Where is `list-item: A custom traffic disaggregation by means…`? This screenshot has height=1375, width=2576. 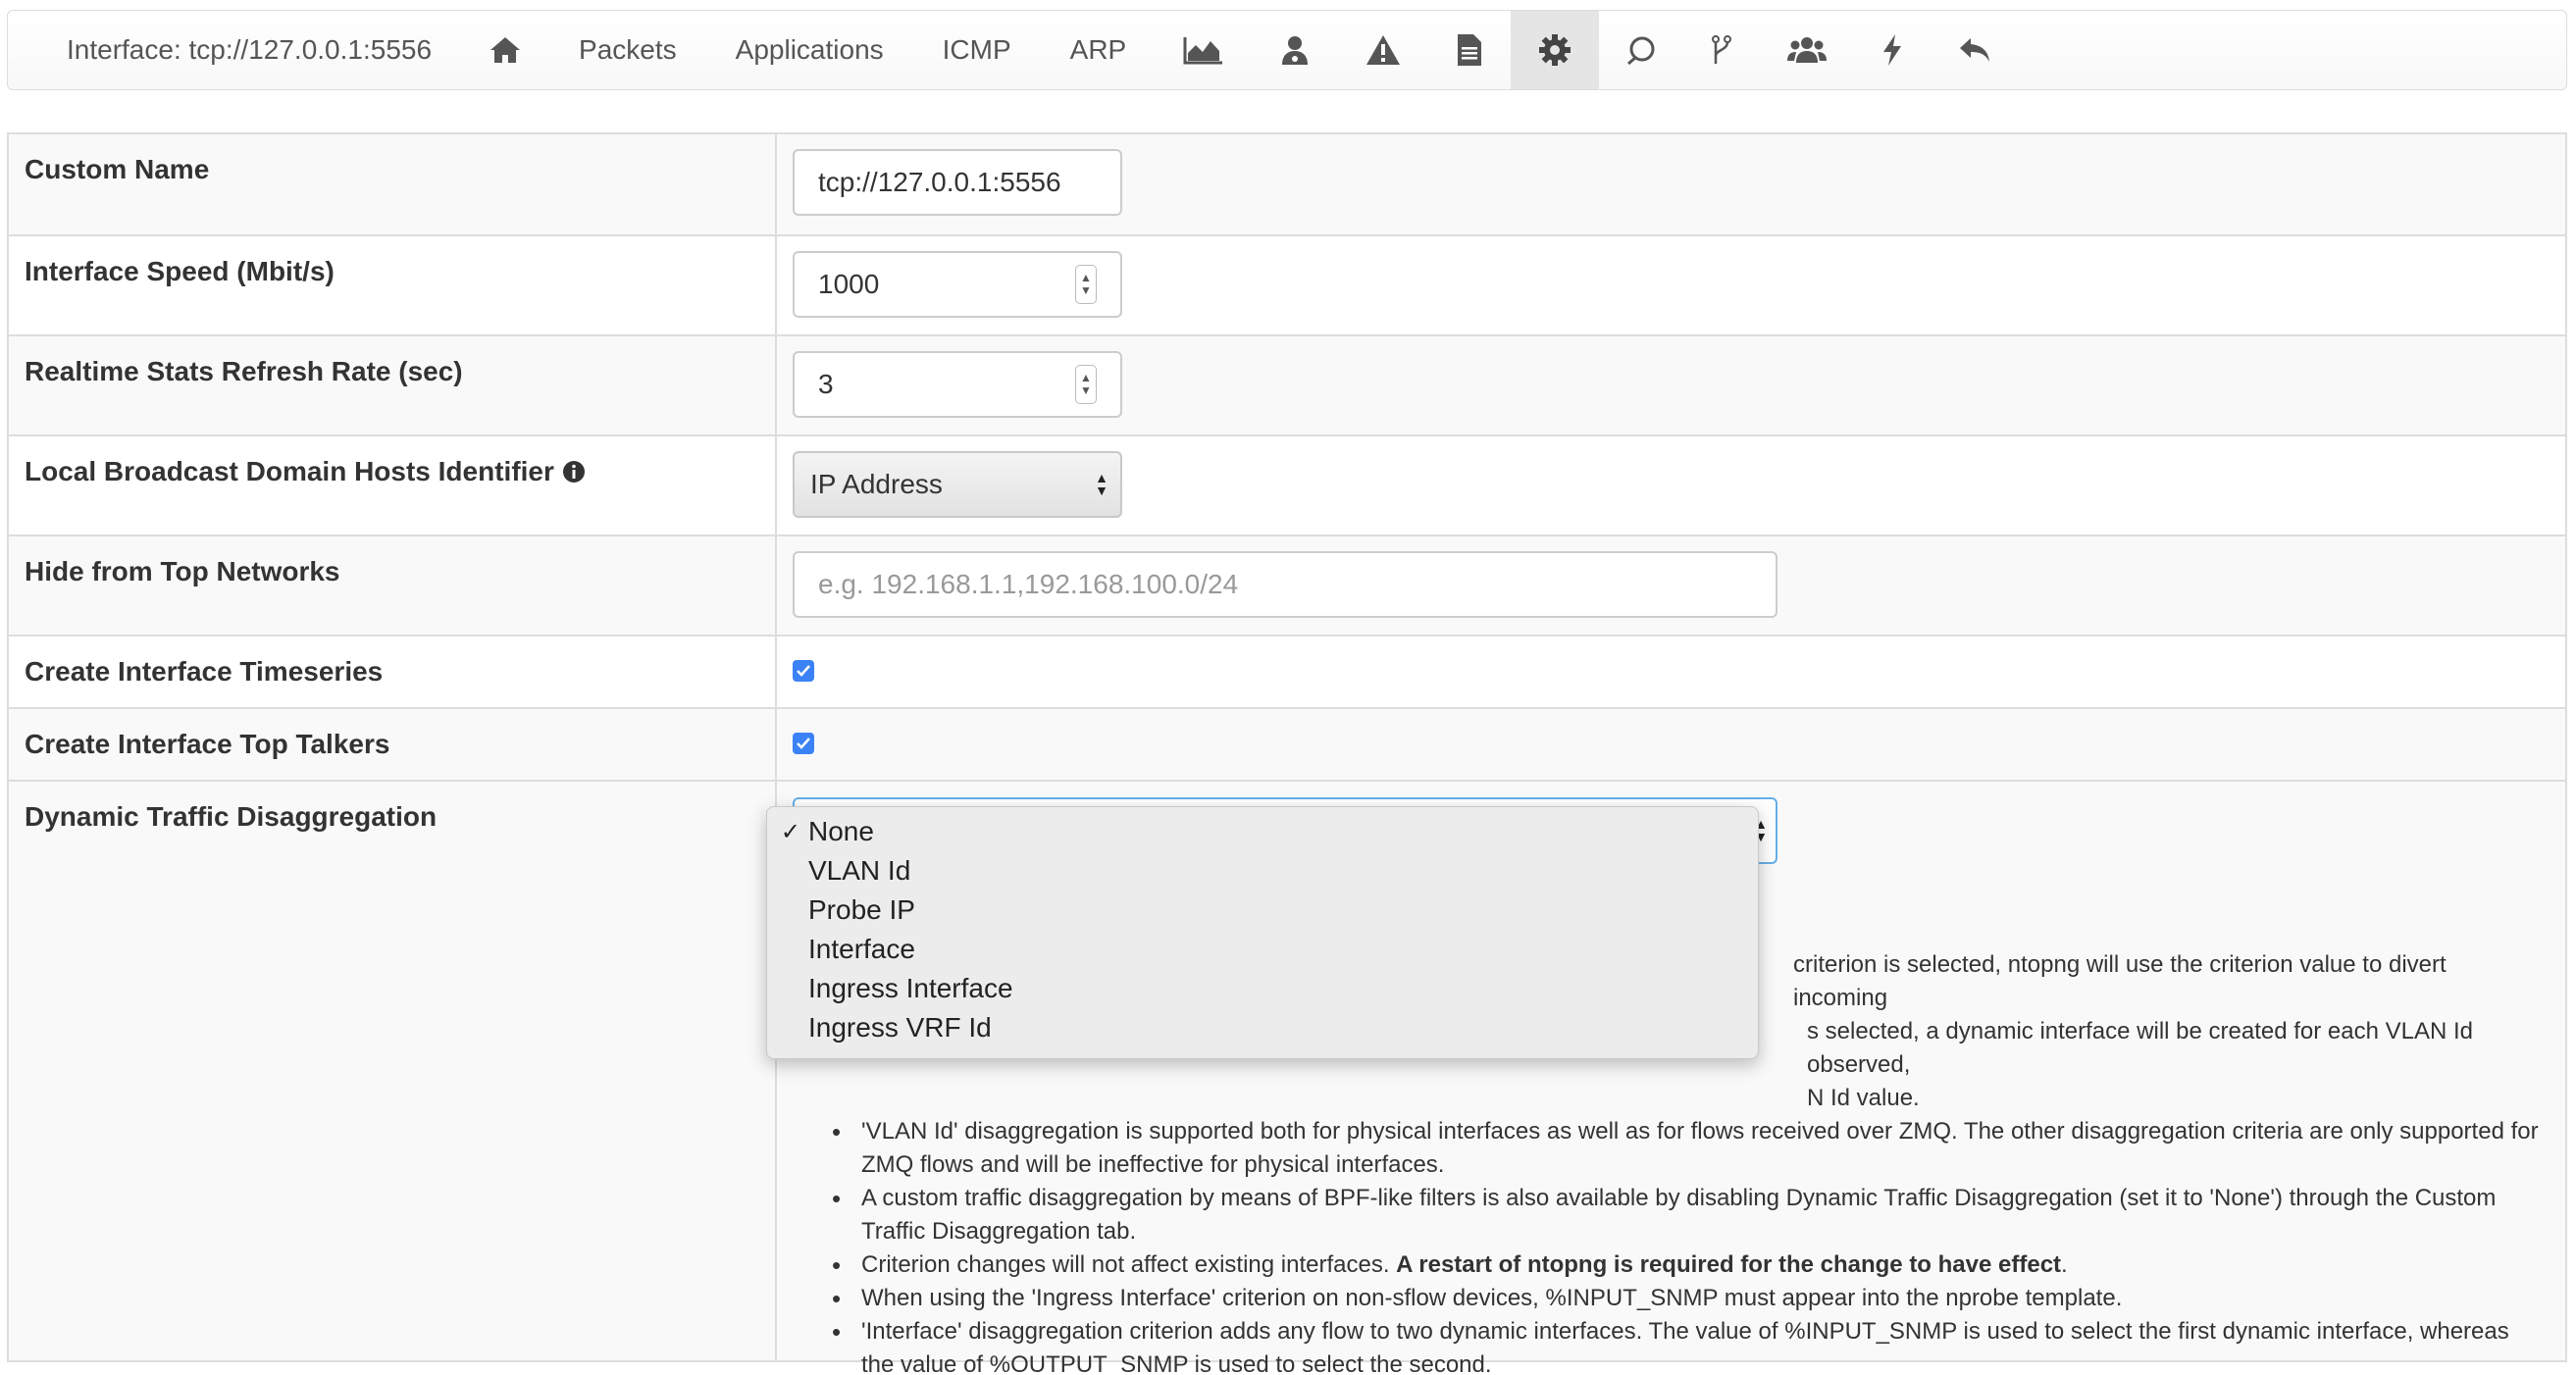 list-item: A custom traffic disaggregation by means… is located at coordinates (1685, 1215).